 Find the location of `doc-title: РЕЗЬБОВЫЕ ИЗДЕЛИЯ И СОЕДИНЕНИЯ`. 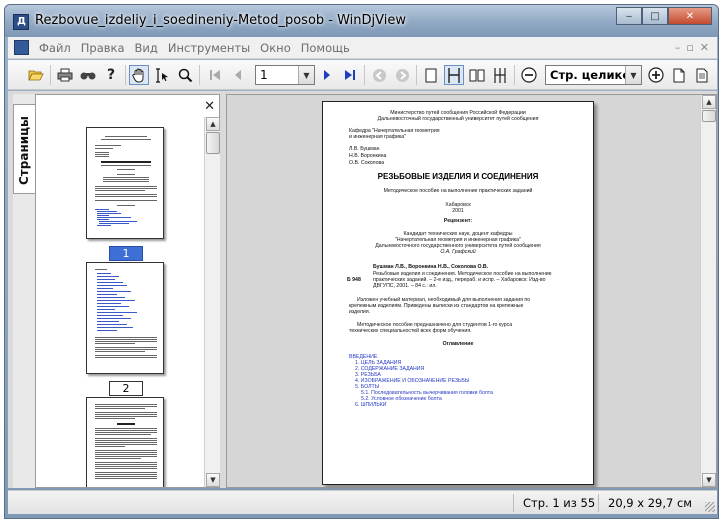

doc-title: РЕЗЬБОВЫЕ ИЗДЕЛИЯ И СОЕДИНЕНИЯ is located at coordinates (458, 176).